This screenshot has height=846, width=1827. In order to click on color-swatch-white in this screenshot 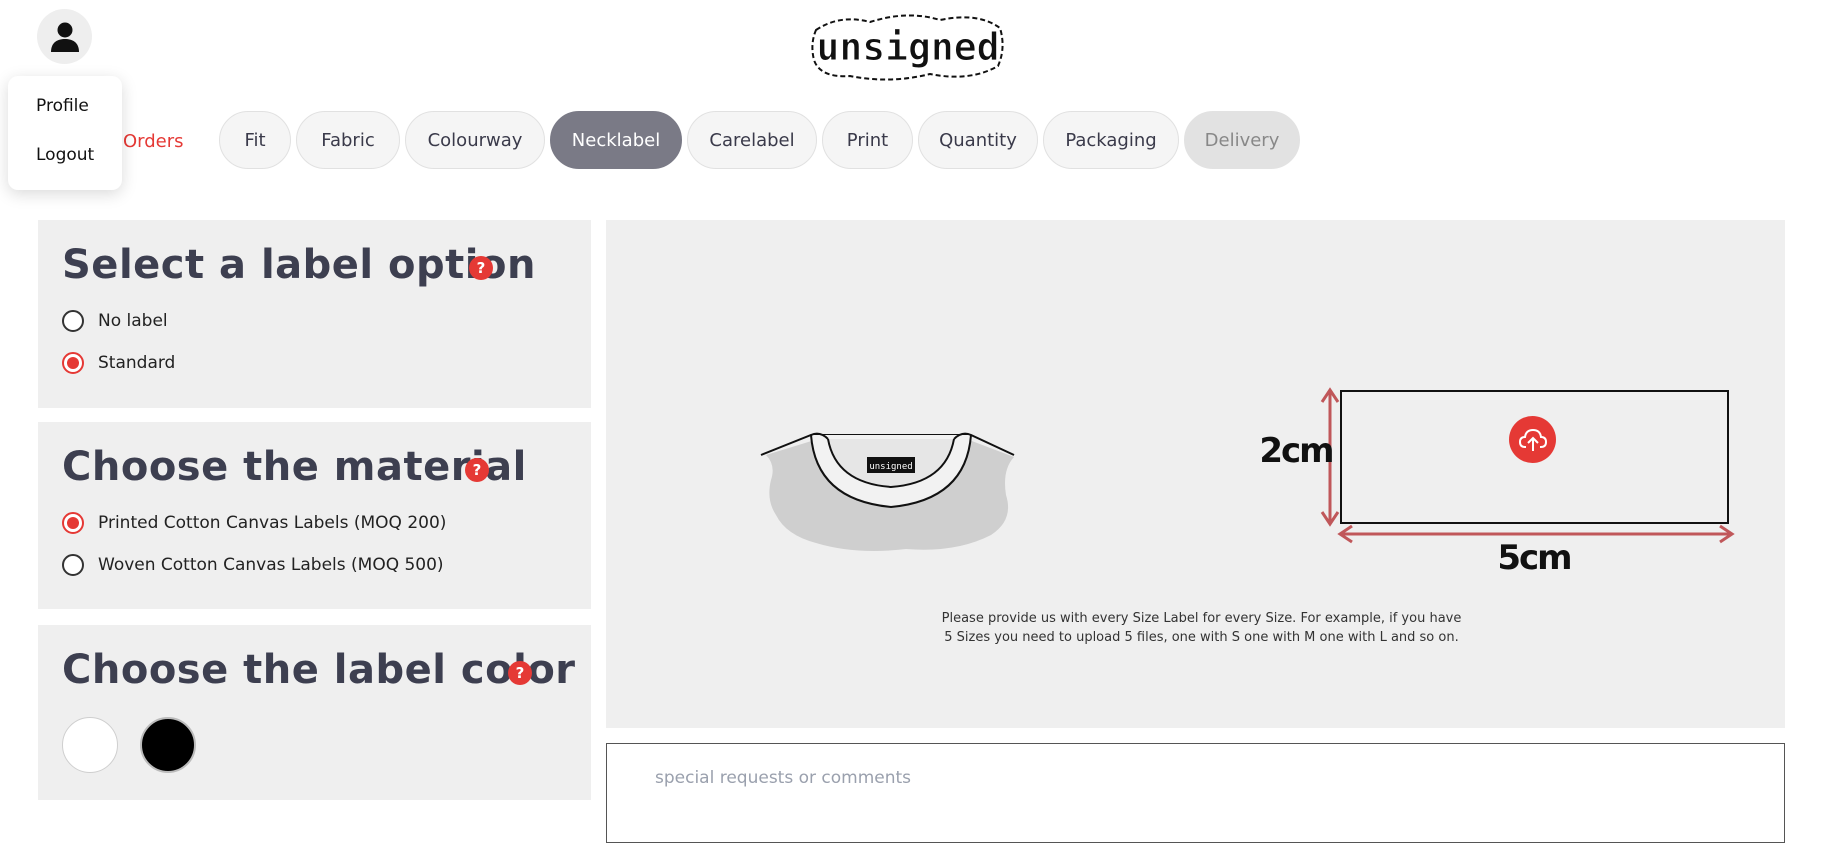, I will do `click(90, 745)`.